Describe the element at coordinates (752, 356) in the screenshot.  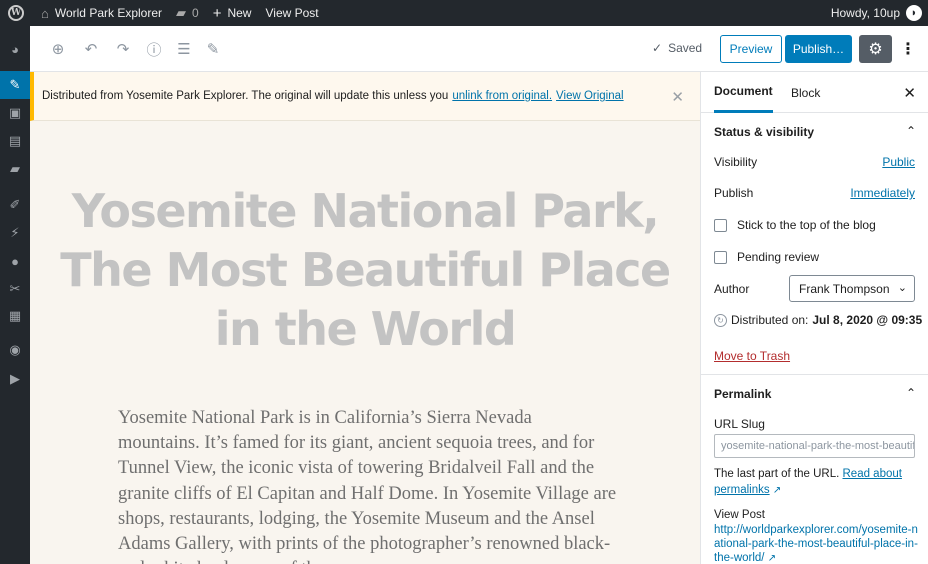
I see `move-to-trash-link: Move to Trash` at that location.